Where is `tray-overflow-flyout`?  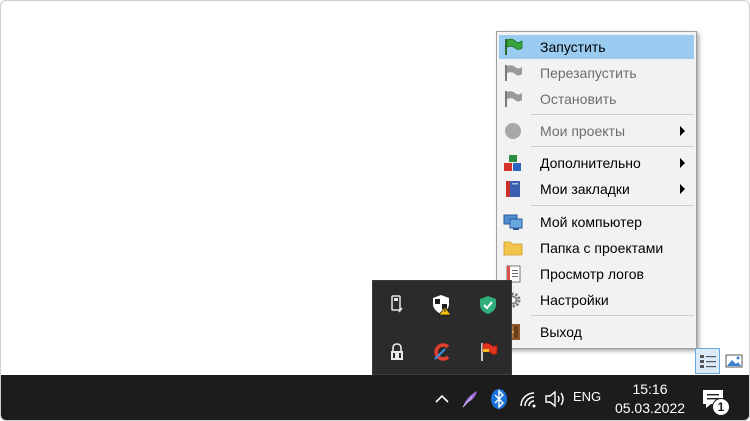
tray-overflow-flyout is located at coordinates (442, 327).